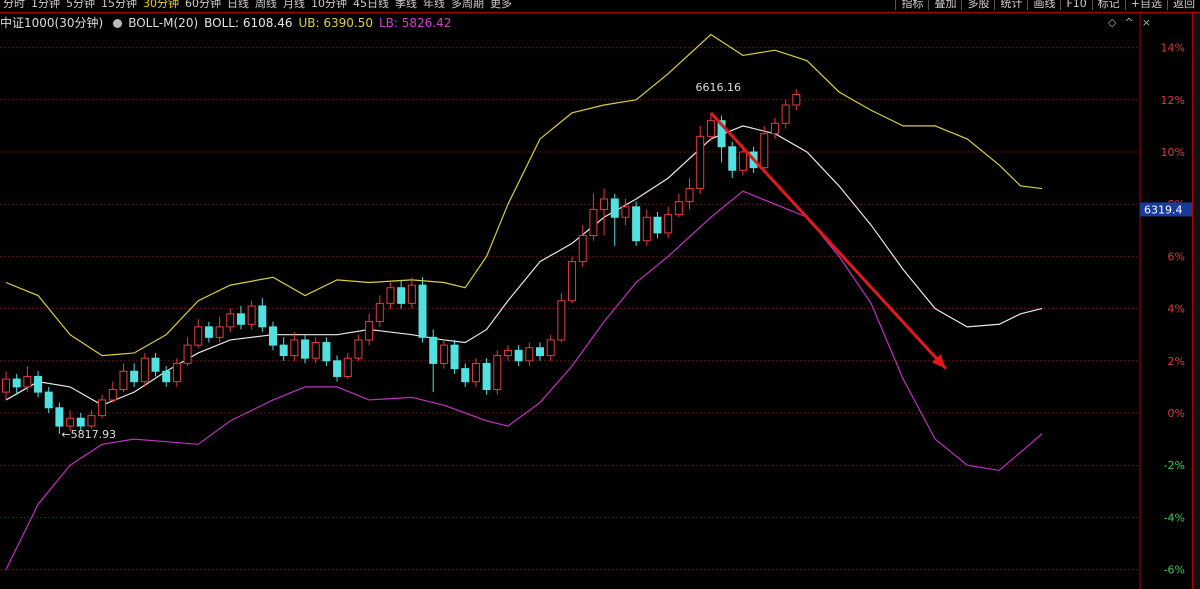 The image size is (1200, 589). Describe the element at coordinates (1196, 301) in the screenshot. I see `side-panel-edge` at that location.